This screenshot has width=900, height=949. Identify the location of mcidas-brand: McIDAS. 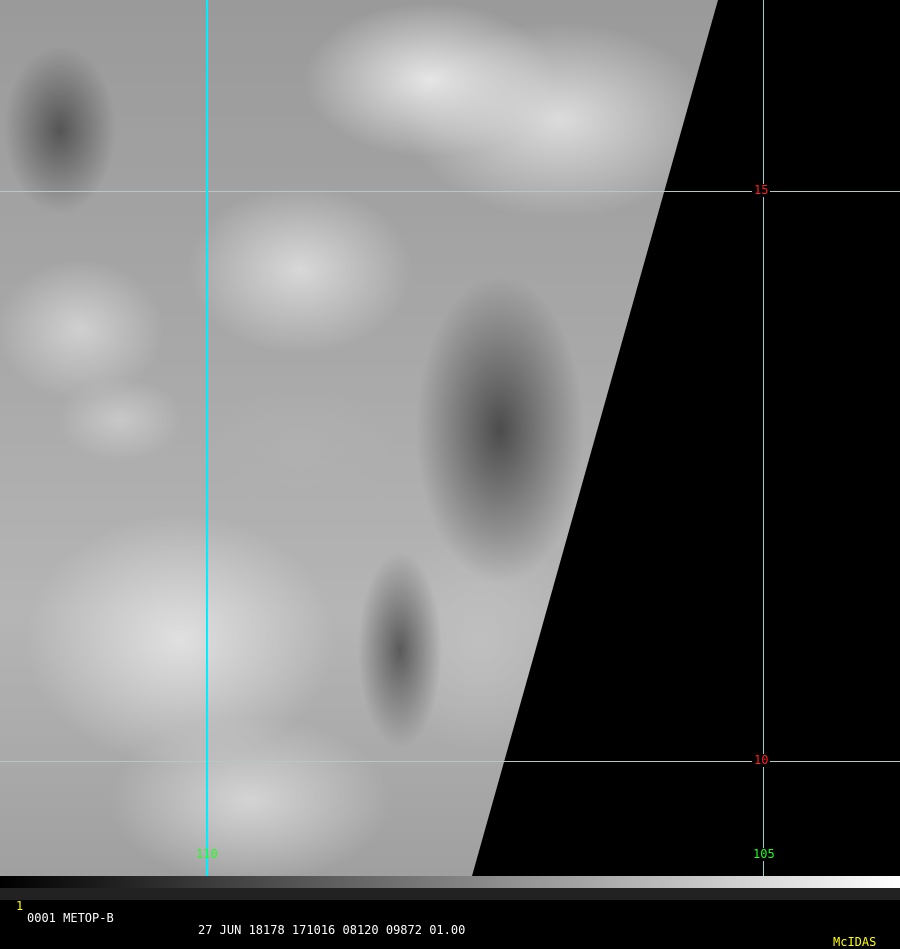
(855, 942).